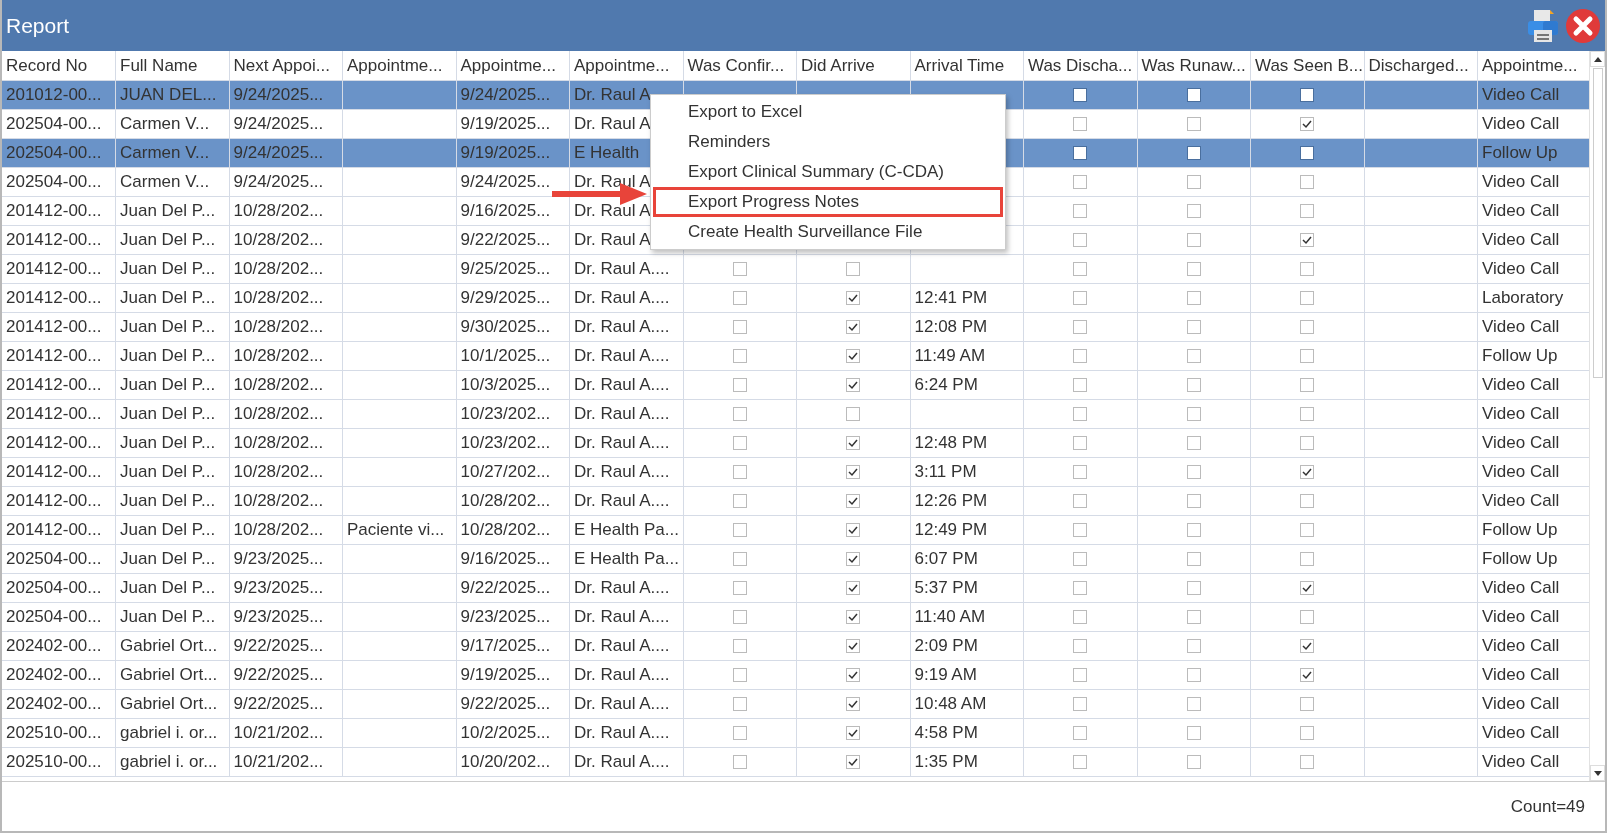 This screenshot has width=1607, height=833. What do you see at coordinates (59, 65) in the screenshot?
I see `column-header: Record No` at bounding box center [59, 65].